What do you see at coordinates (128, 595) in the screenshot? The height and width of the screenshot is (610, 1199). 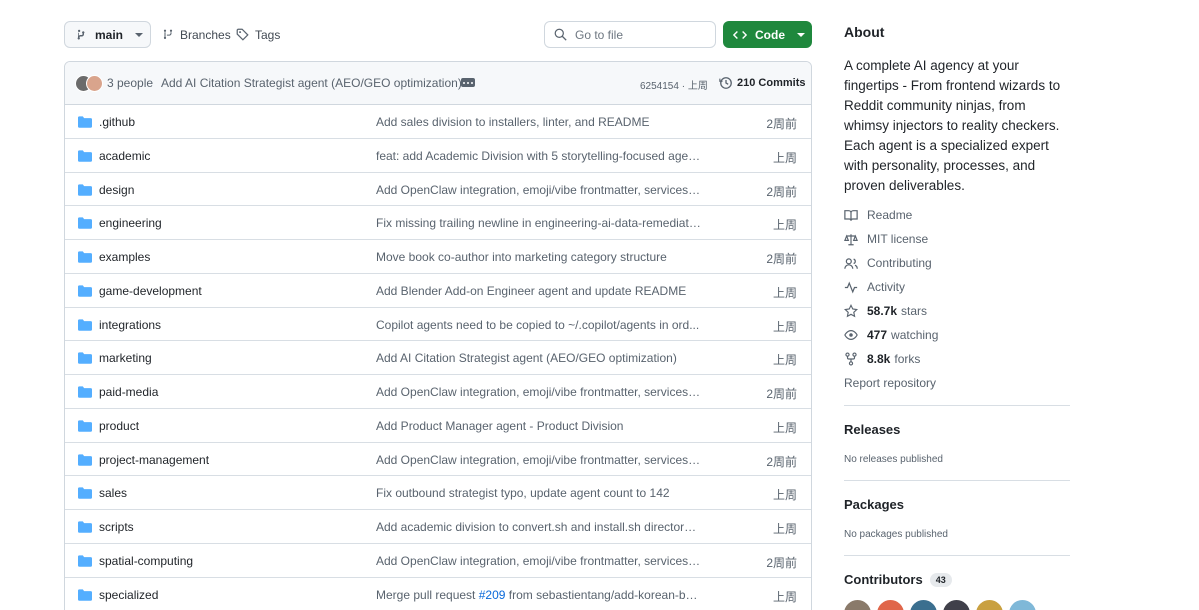 I see `file-name-link: specialized` at bounding box center [128, 595].